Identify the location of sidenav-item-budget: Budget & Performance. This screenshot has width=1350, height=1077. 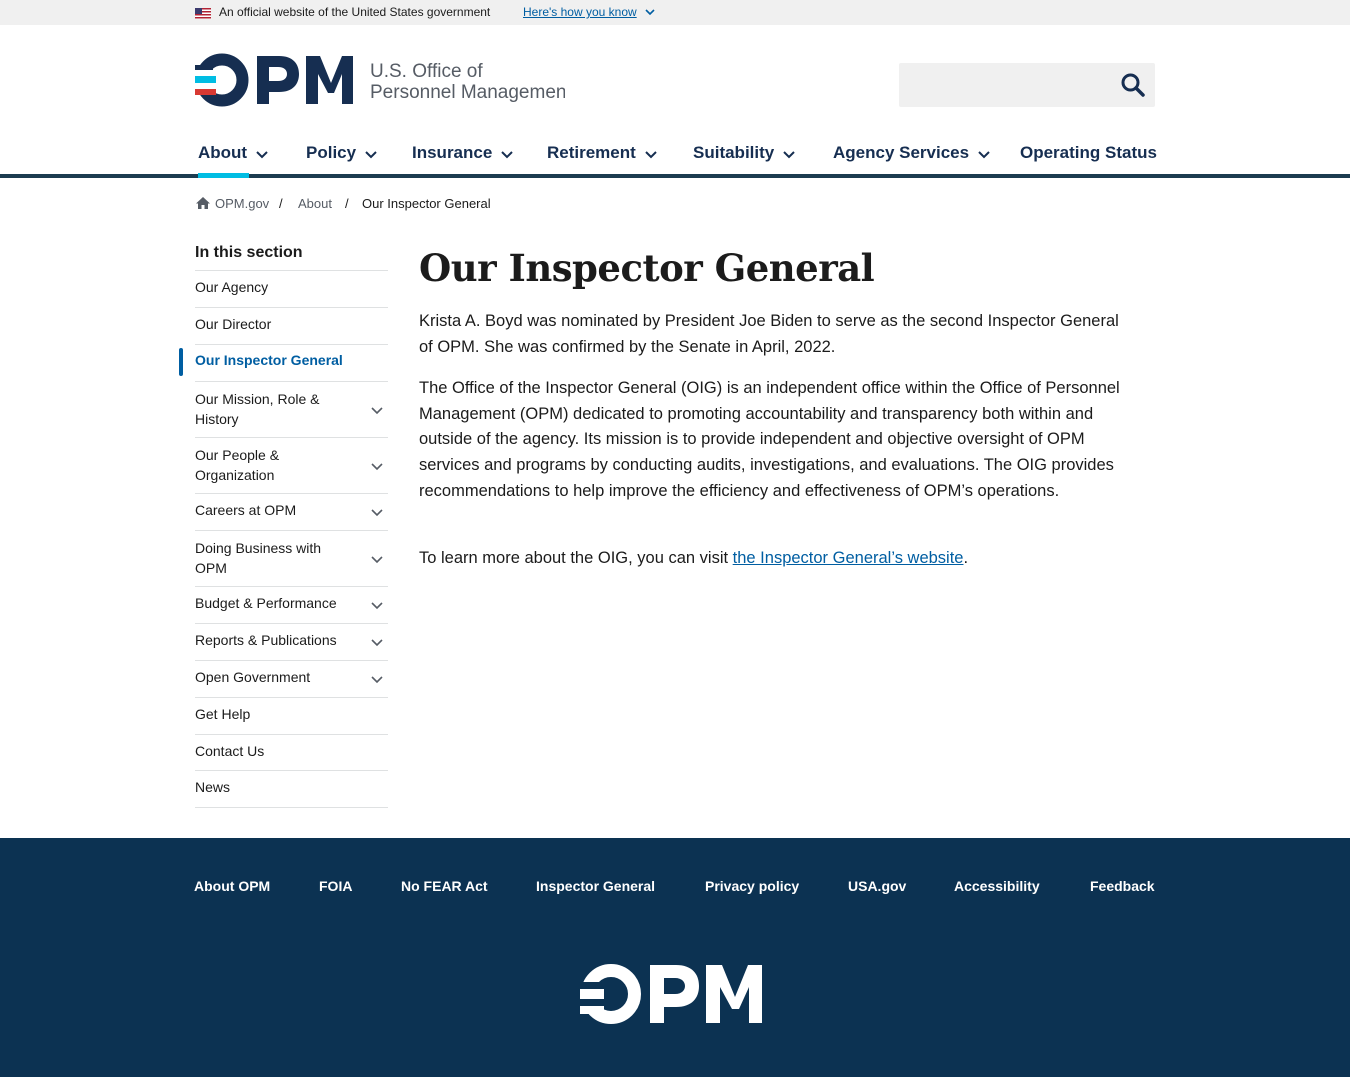
(291, 605).